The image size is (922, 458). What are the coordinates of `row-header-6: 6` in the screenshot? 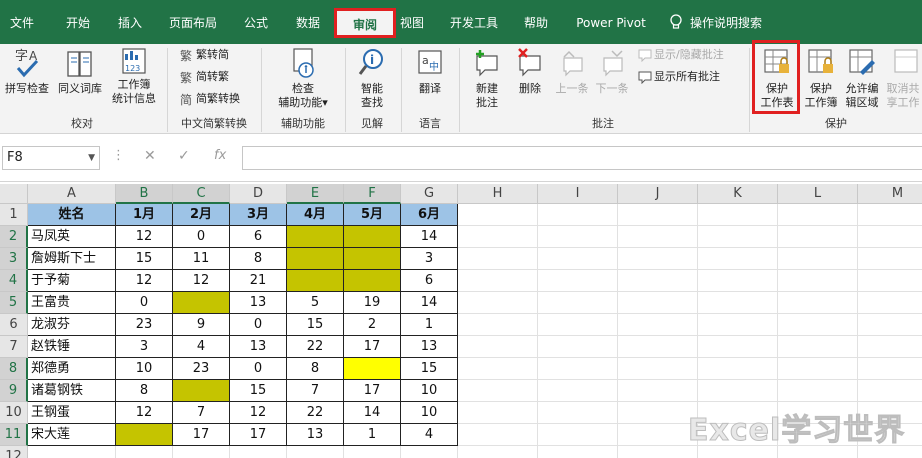 It's located at (14, 325).